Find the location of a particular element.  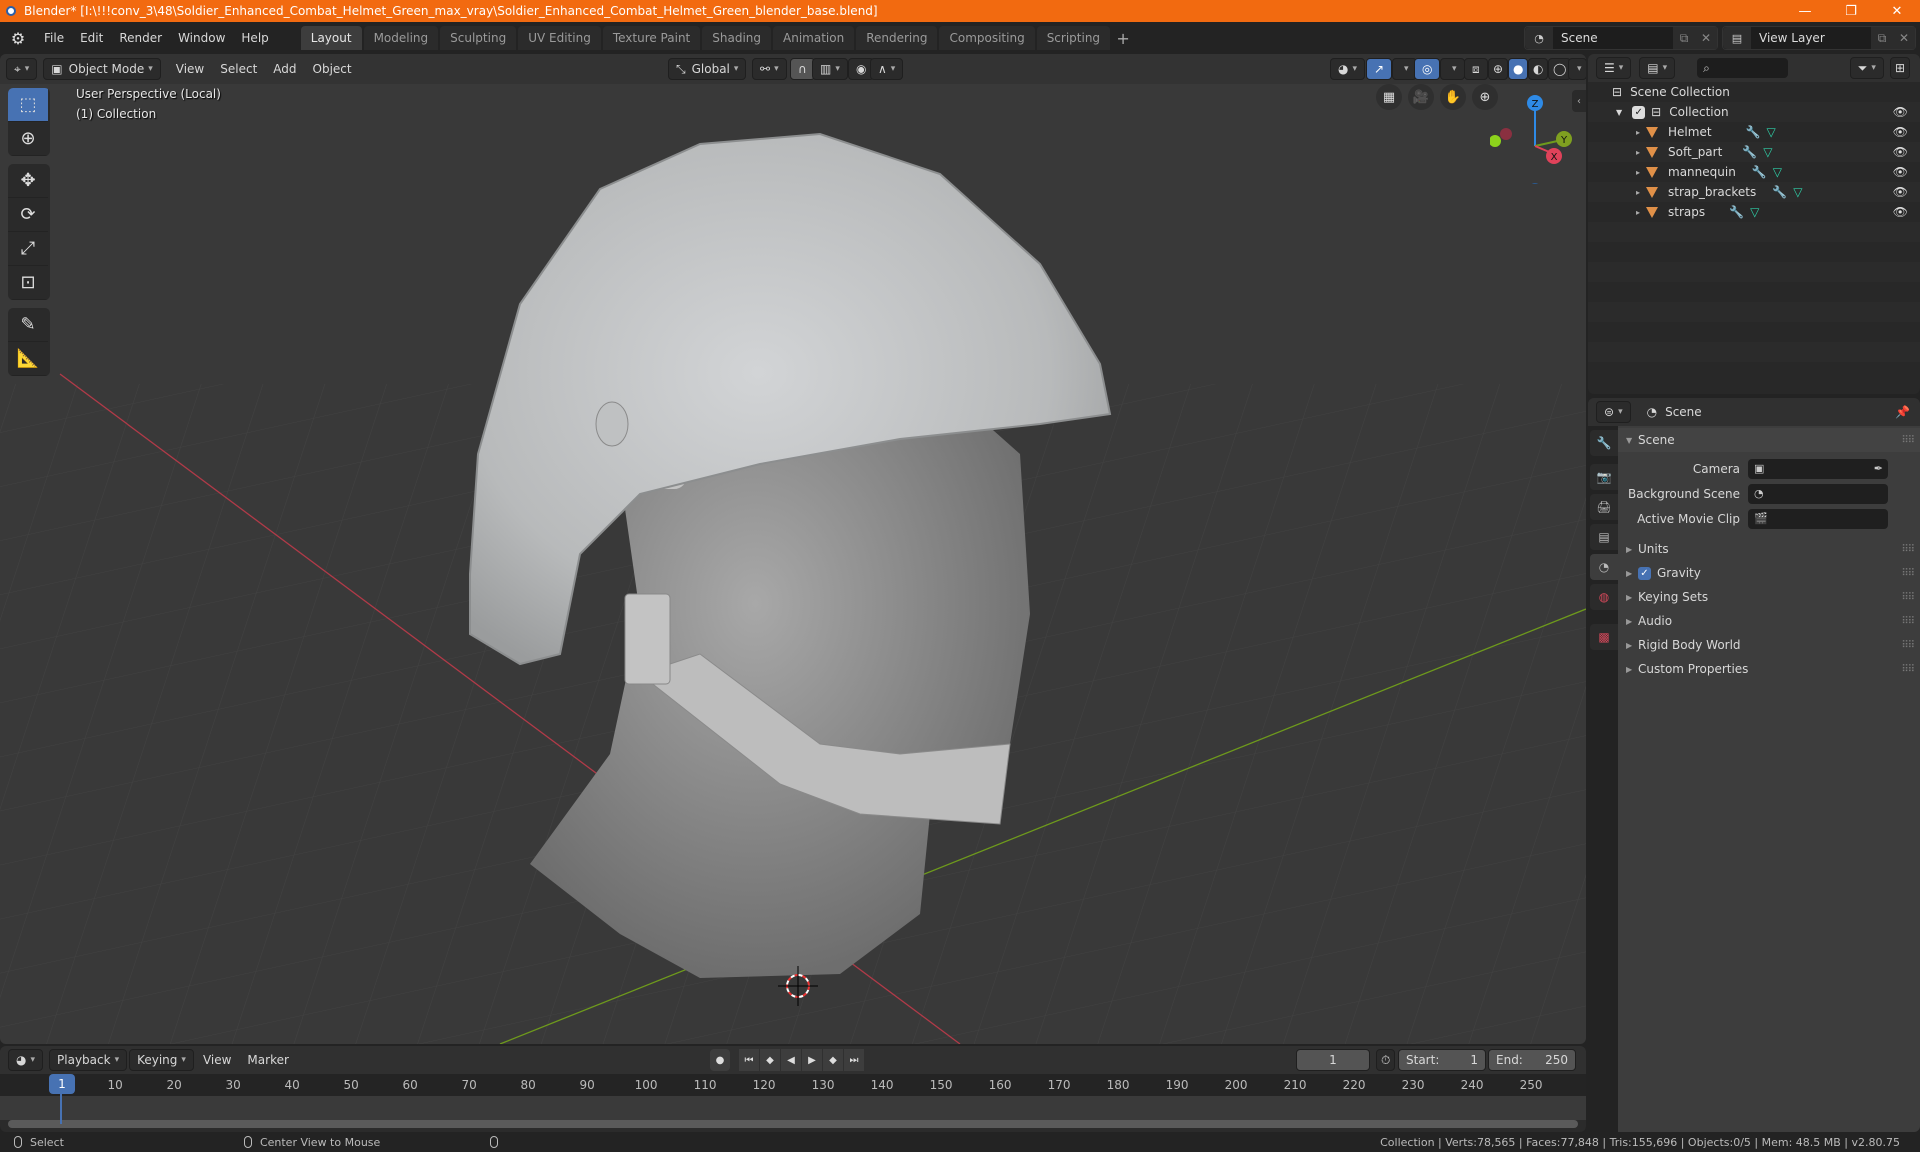

background-scene-field: ◔ is located at coordinates (1818, 493).